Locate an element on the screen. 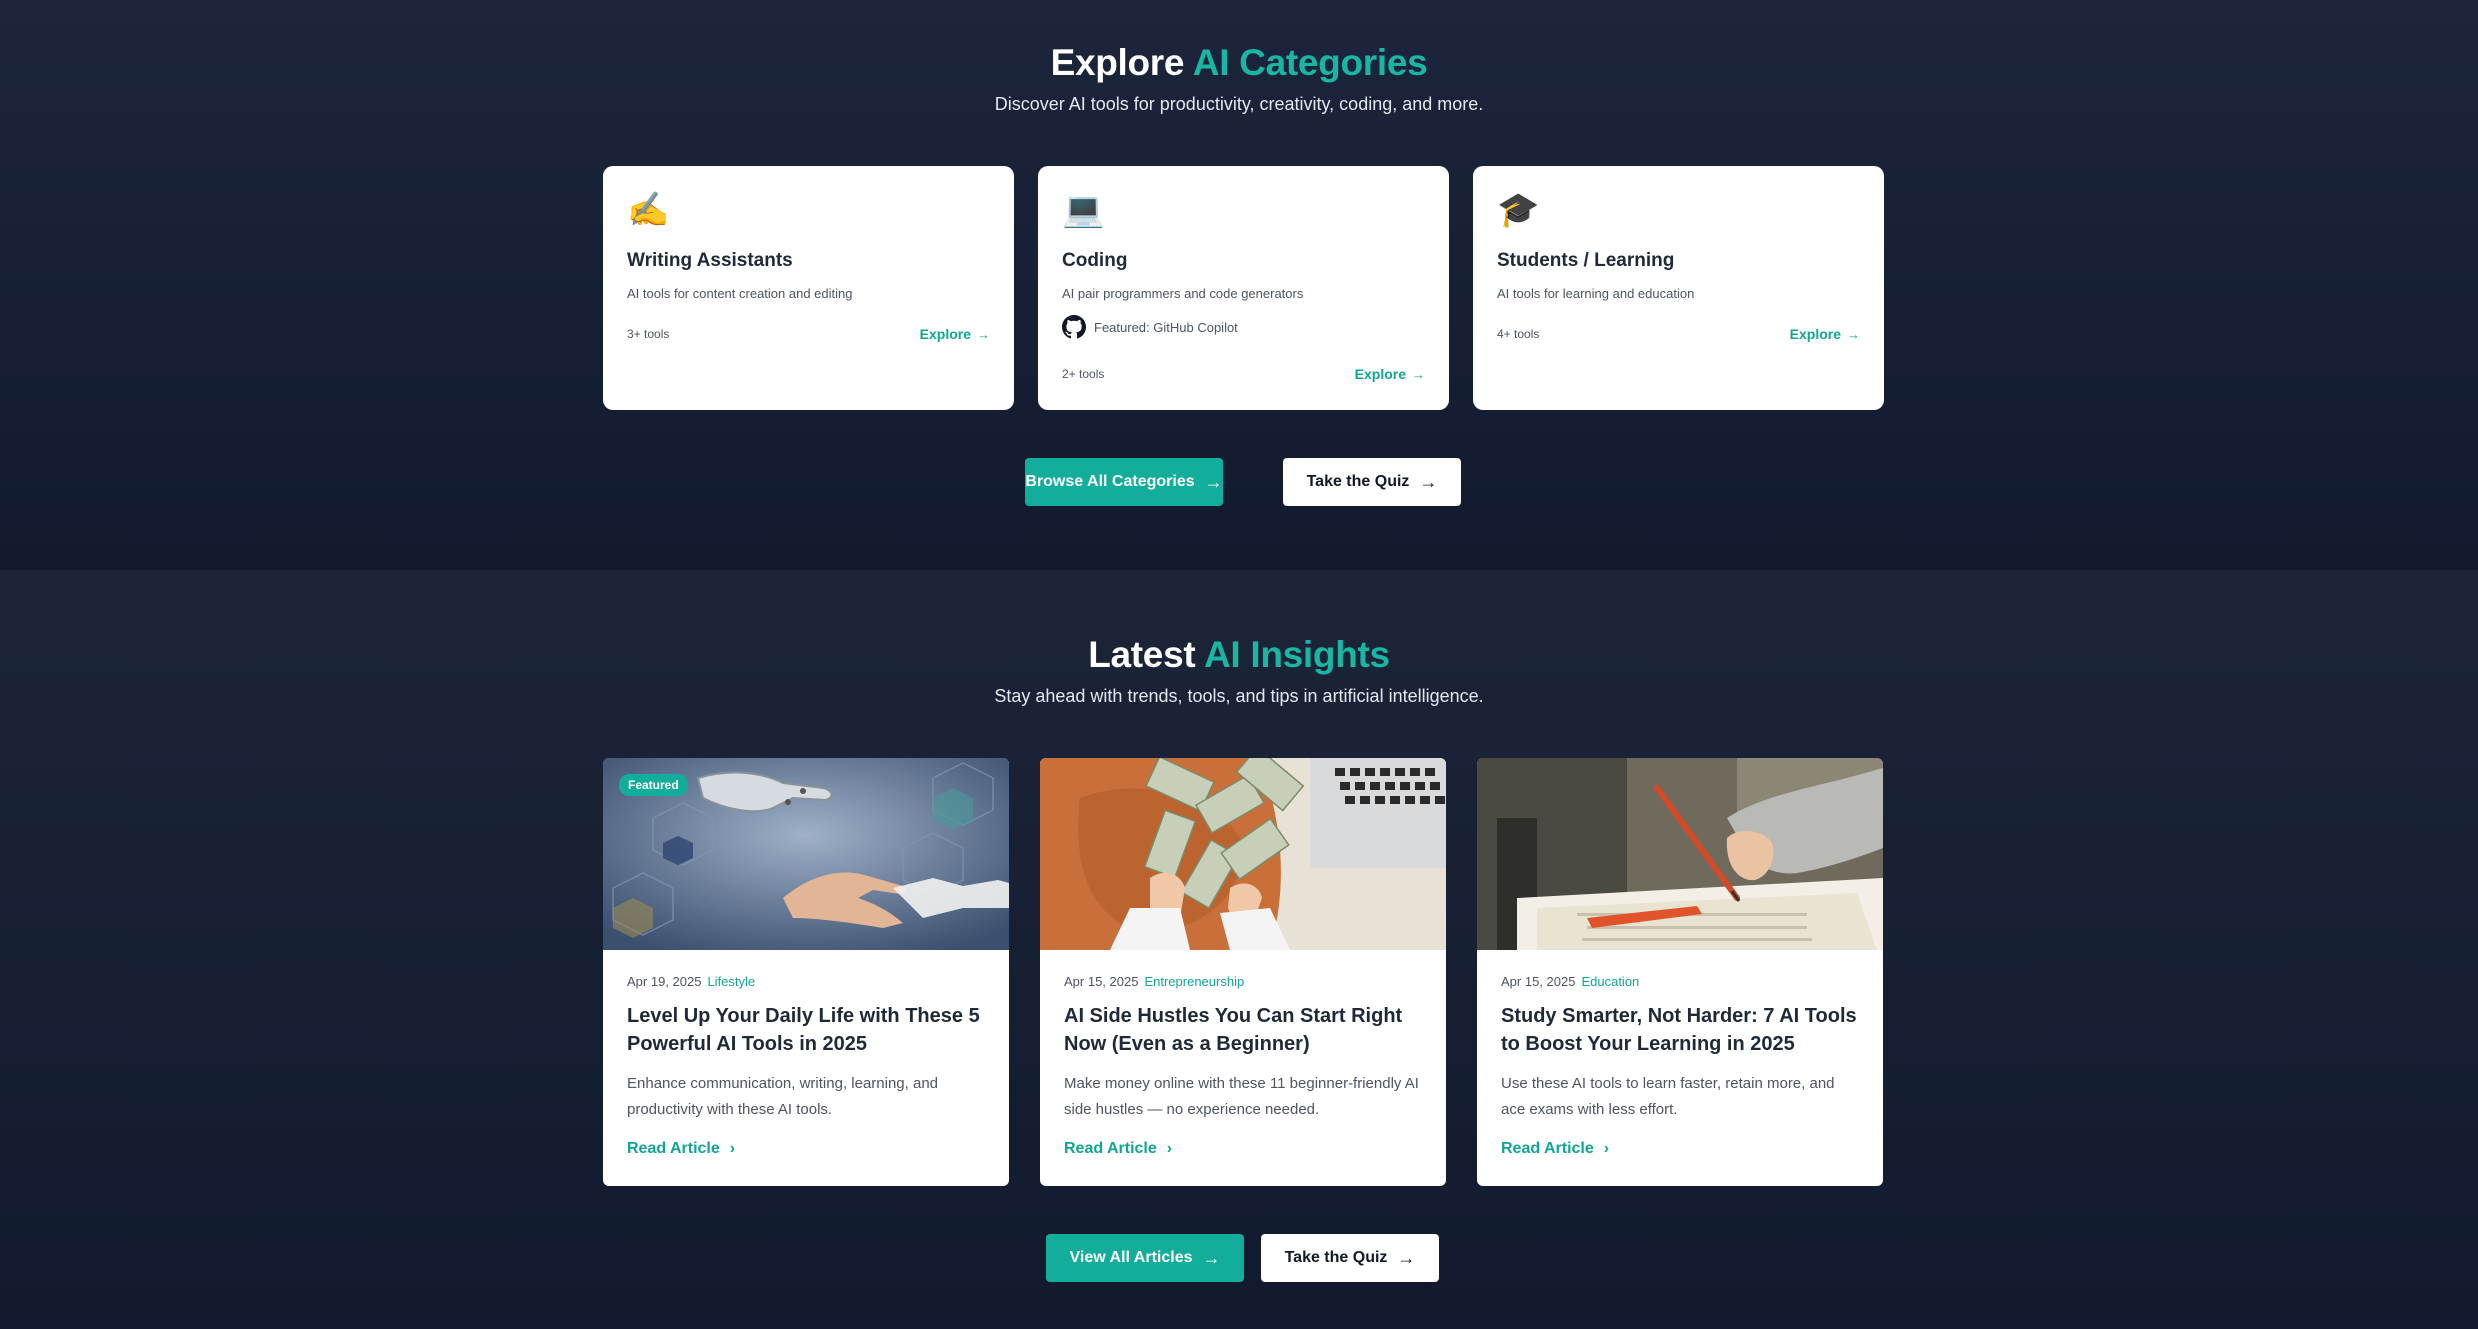 The image size is (2478, 1329). article-date: Apr 19, 2025 is located at coordinates (664, 981).